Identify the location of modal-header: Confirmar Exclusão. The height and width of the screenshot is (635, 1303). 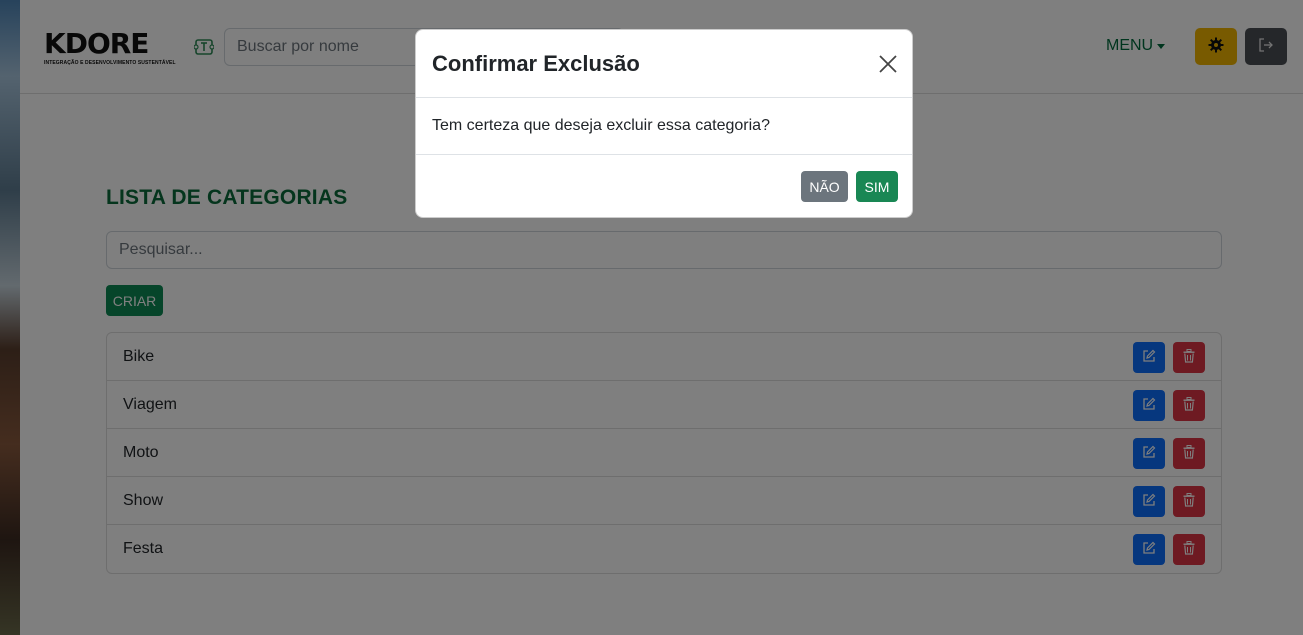
(664, 64).